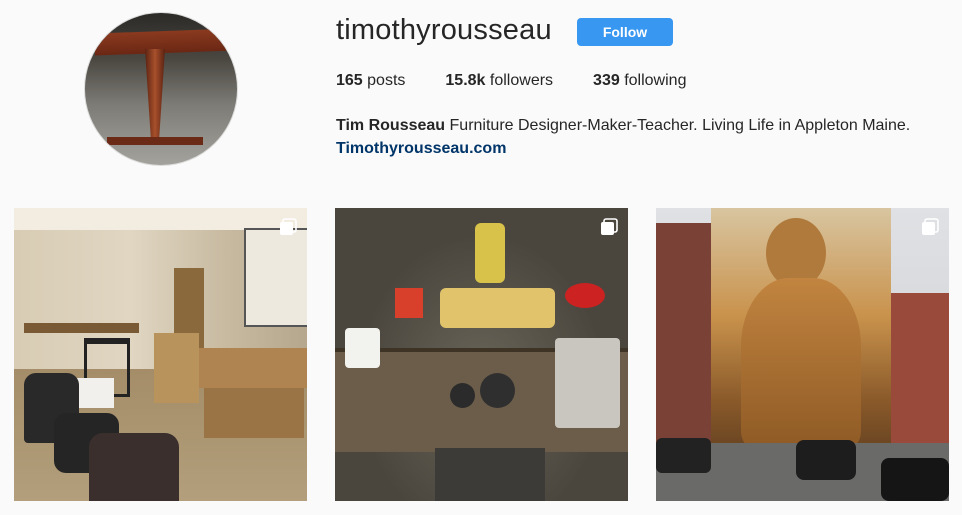 The image size is (962, 515). I want to click on profile-stats: 165 posts 15.8k followers 339 following, so click(531, 81).